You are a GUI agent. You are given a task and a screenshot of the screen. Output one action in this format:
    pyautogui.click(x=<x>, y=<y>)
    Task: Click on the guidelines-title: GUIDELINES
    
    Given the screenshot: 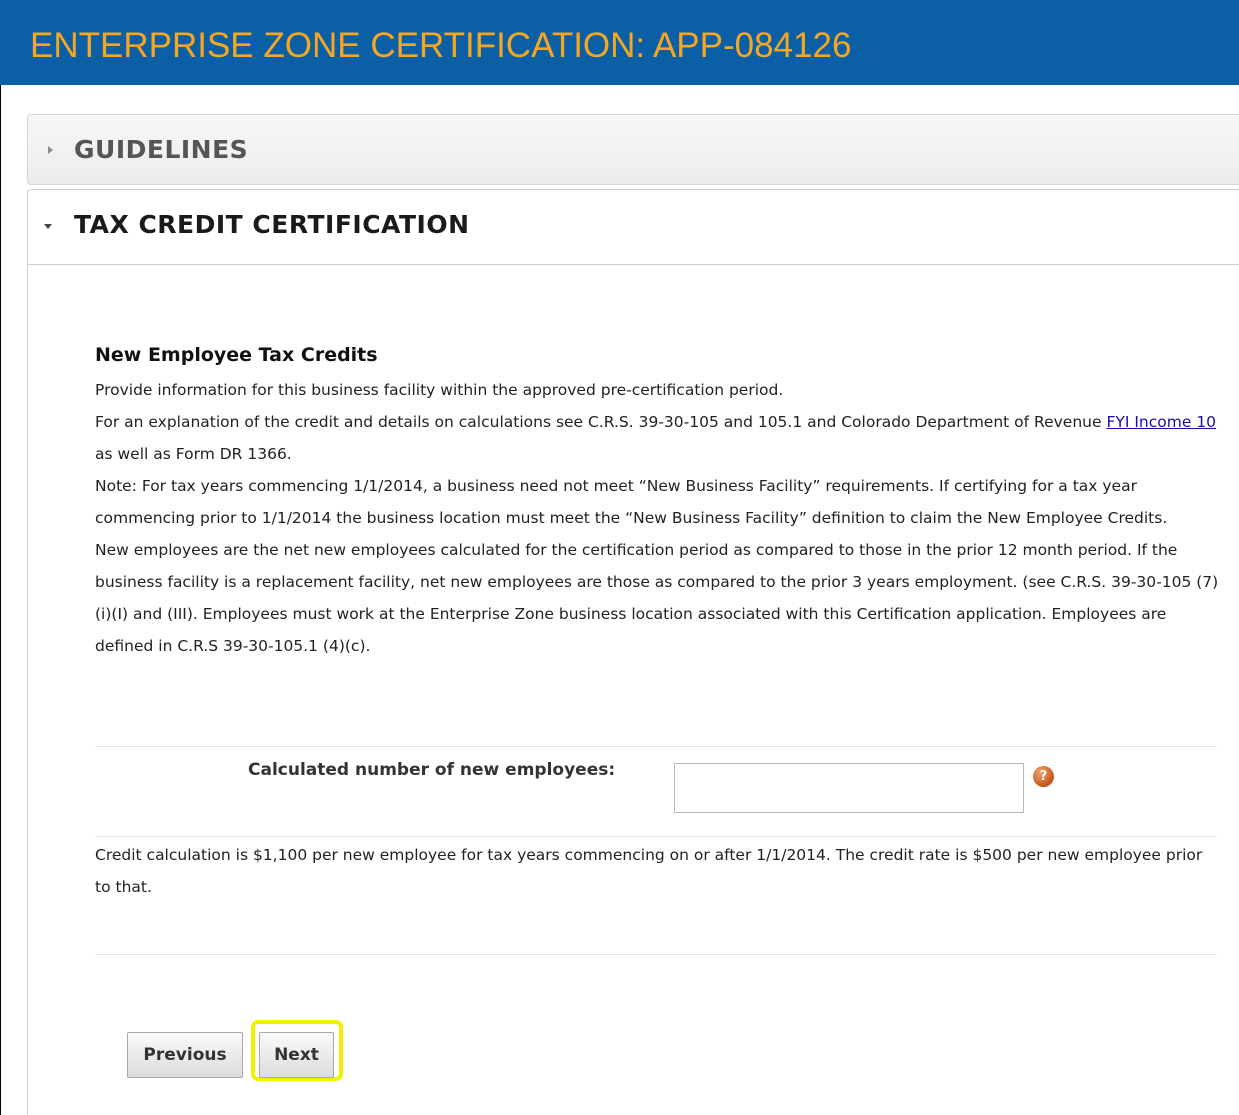 What is the action you would take?
    pyautogui.click(x=161, y=149)
    